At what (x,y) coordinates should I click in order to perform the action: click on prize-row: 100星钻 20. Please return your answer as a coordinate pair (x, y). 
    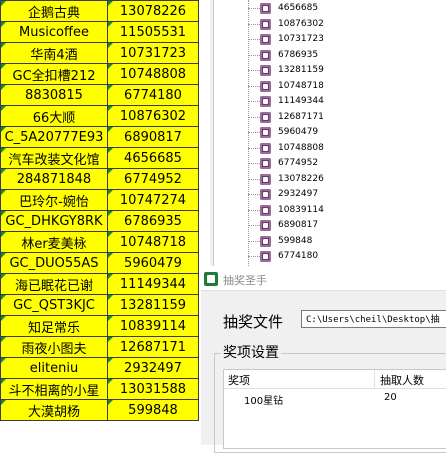
    Looking at the image, I should click on (335, 399).